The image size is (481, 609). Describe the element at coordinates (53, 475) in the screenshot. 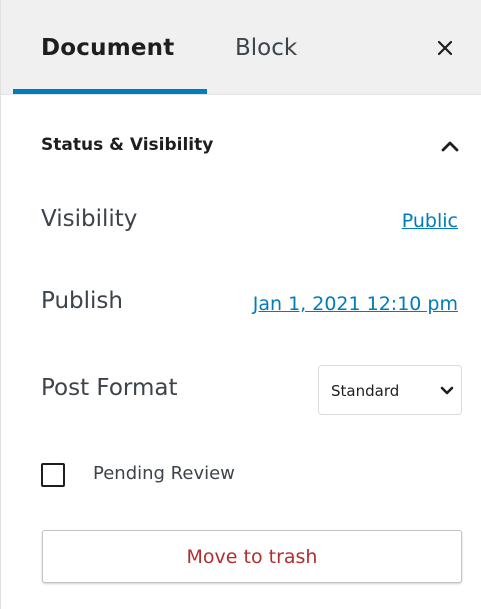

I see `pending-review-checkbox` at that location.